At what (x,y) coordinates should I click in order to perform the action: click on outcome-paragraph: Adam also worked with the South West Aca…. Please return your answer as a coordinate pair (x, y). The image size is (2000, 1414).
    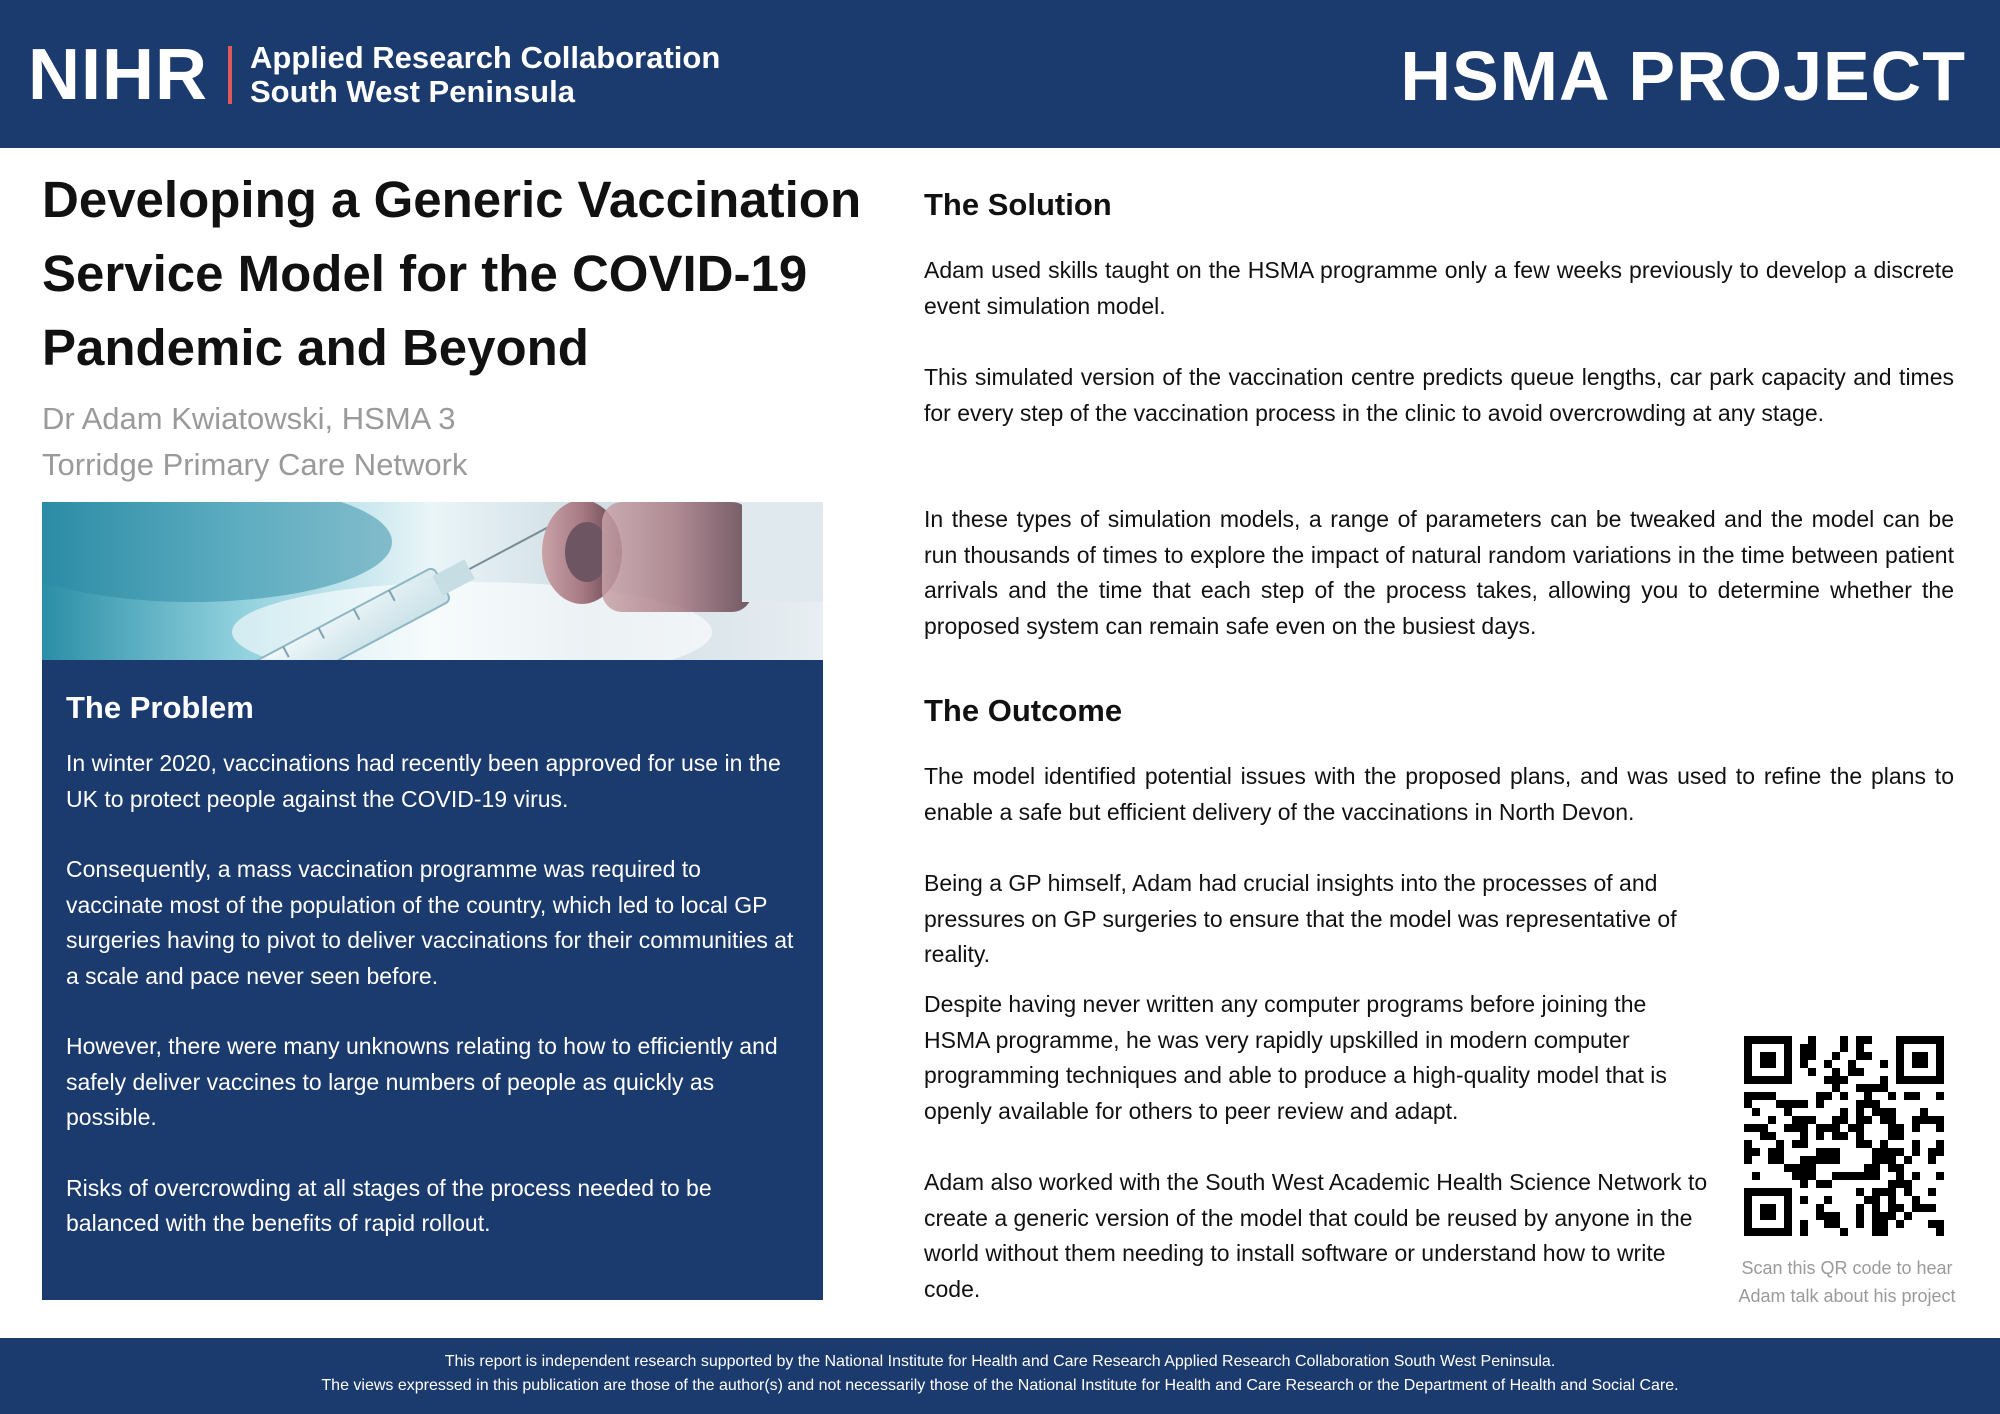
    Looking at the image, I should click on (1316, 1235).